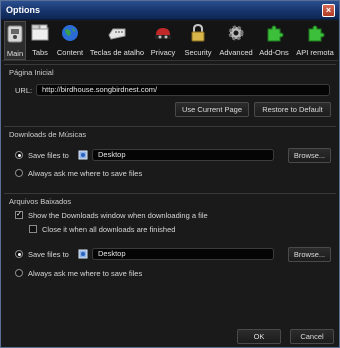 This screenshot has height=348, width=340. What do you see at coordinates (236, 52) in the screenshot?
I see `tab-advanced-label: Advanced` at bounding box center [236, 52].